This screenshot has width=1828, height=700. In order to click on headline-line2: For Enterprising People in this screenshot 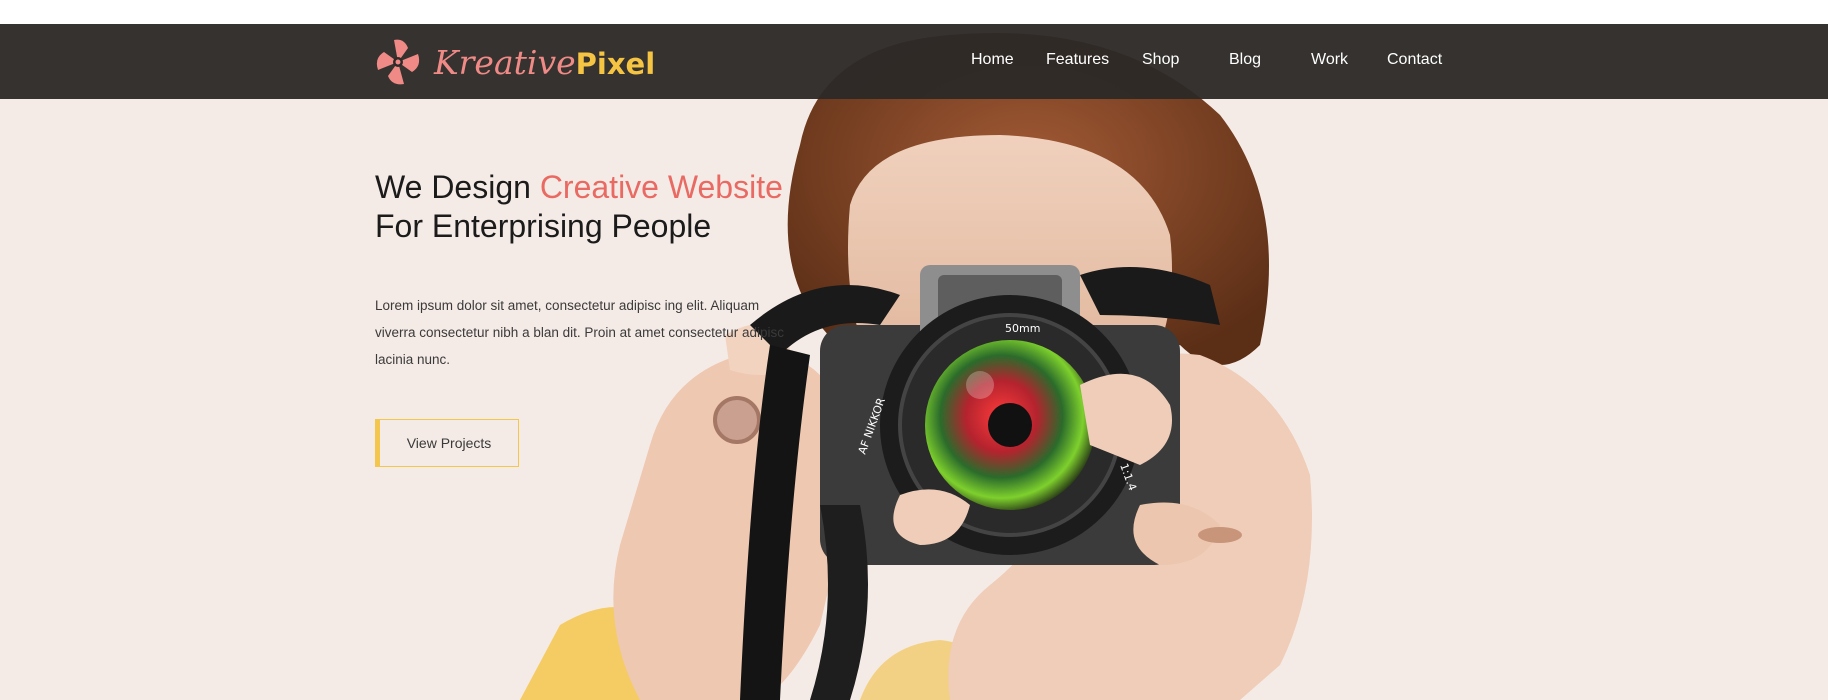, I will do `click(543, 226)`.